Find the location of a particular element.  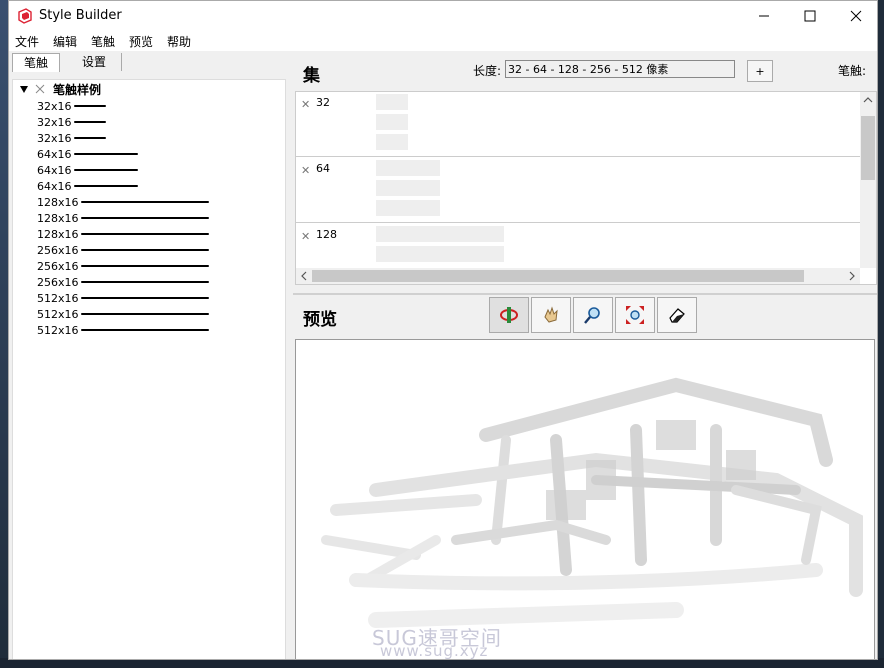

sketchup-logo-icon is located at coordinates (25, 16).